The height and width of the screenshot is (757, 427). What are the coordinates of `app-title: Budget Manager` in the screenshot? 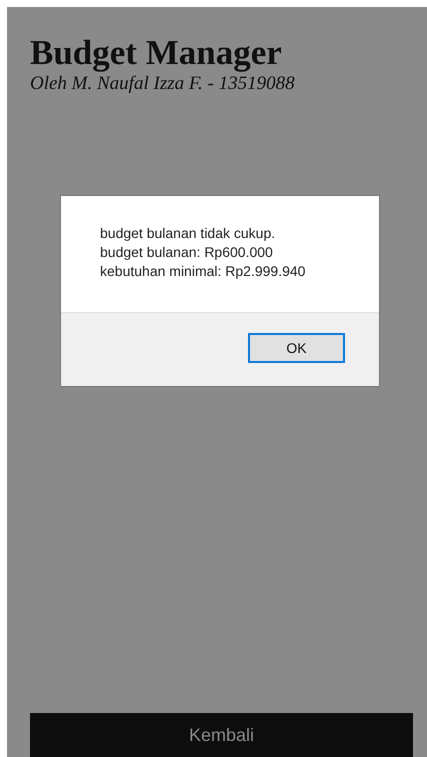 It's located at (156, 53).